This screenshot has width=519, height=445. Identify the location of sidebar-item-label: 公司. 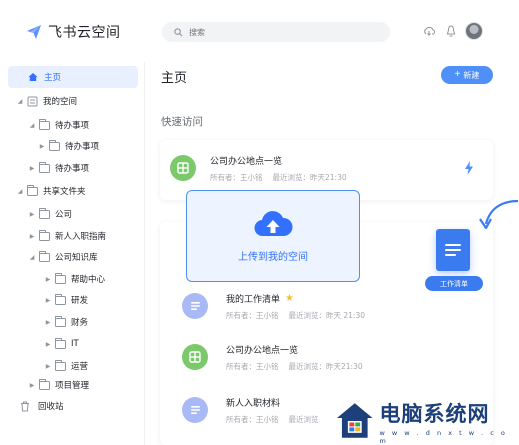
(64, 215).